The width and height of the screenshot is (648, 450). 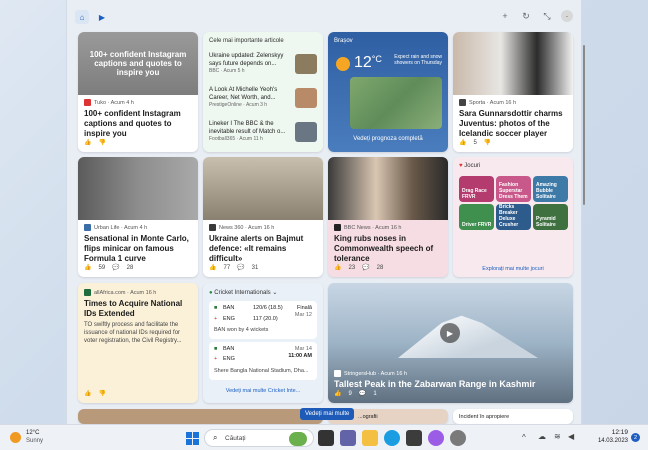 I want to click on weather-temp: 12°C, so click(x=368, y=62).